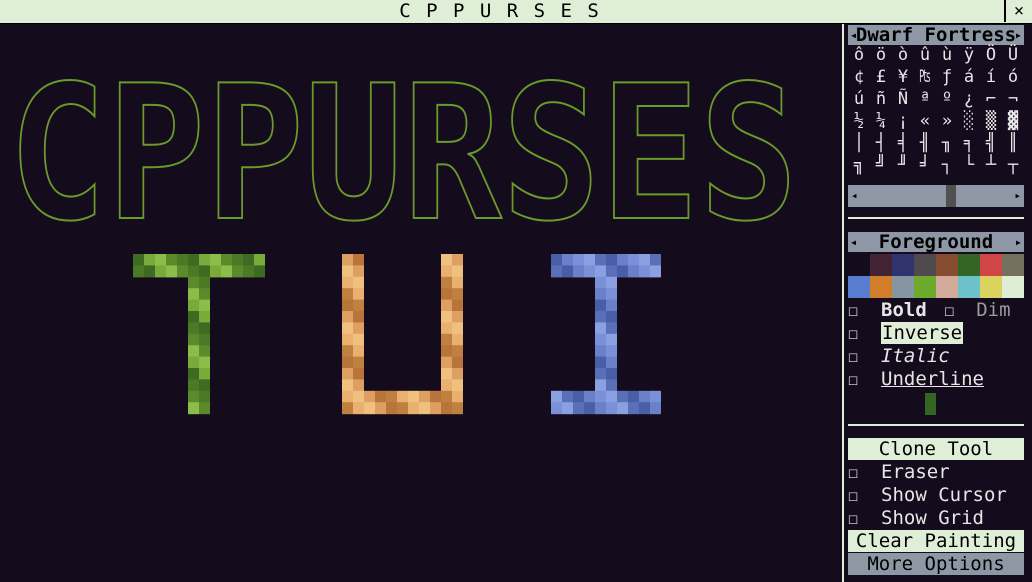 This screenshot has height=582, width=1032. I want to click on show-grid-checkbox: ☐, so click(859, 519).